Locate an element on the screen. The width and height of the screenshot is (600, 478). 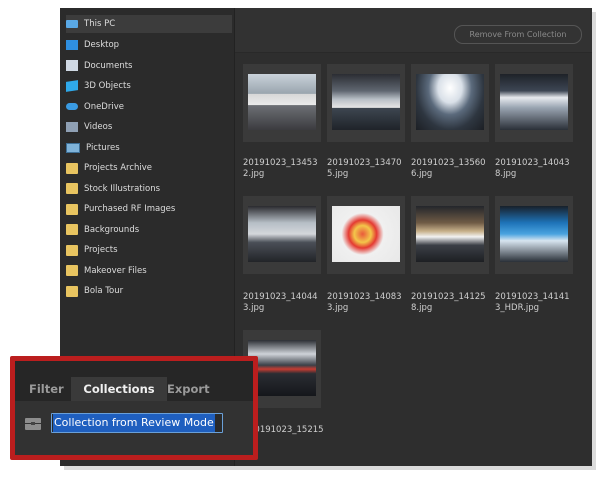
thumbnail-caption: 20191023_15215 is located at coordinates (286, 430).